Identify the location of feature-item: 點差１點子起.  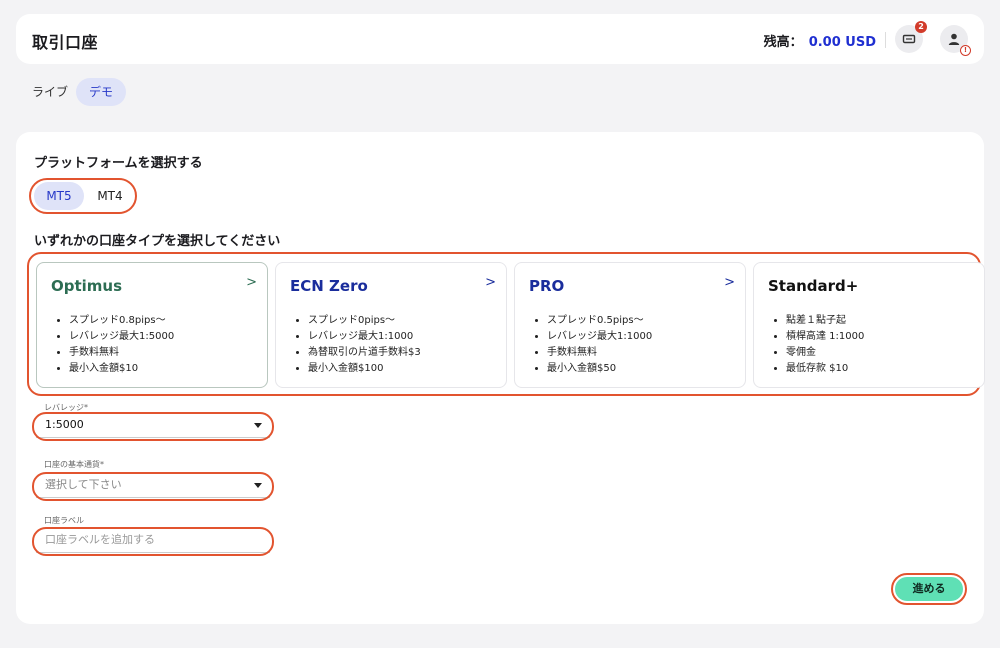
(825, 321).